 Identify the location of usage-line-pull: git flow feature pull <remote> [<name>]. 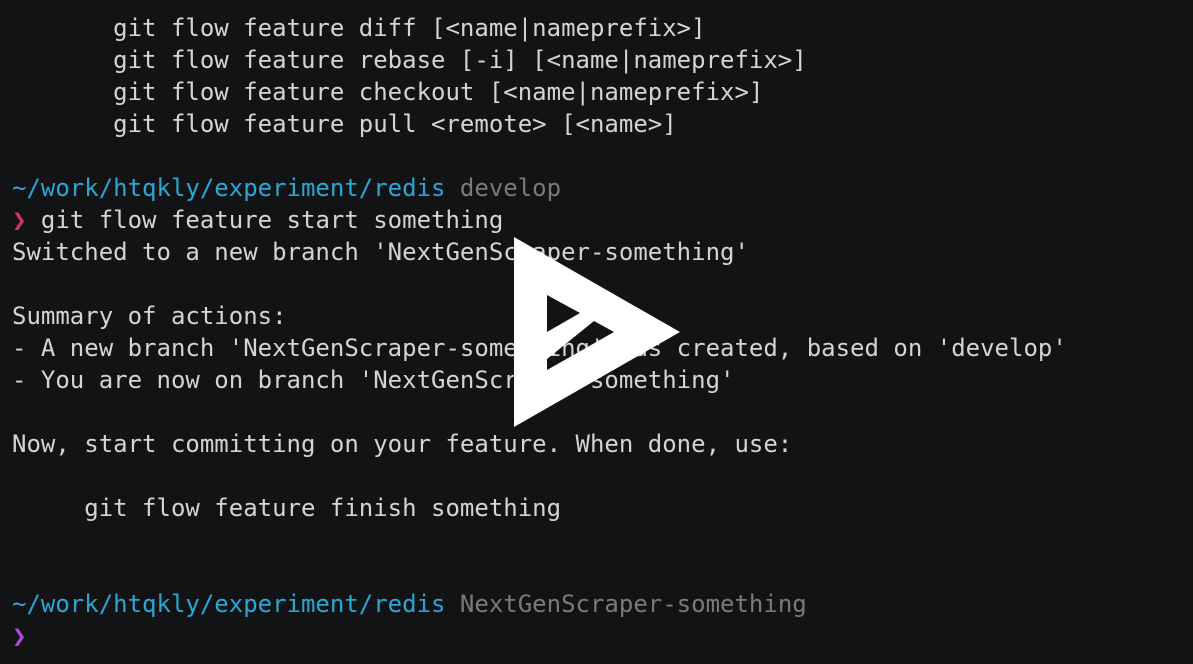
(344, 124).